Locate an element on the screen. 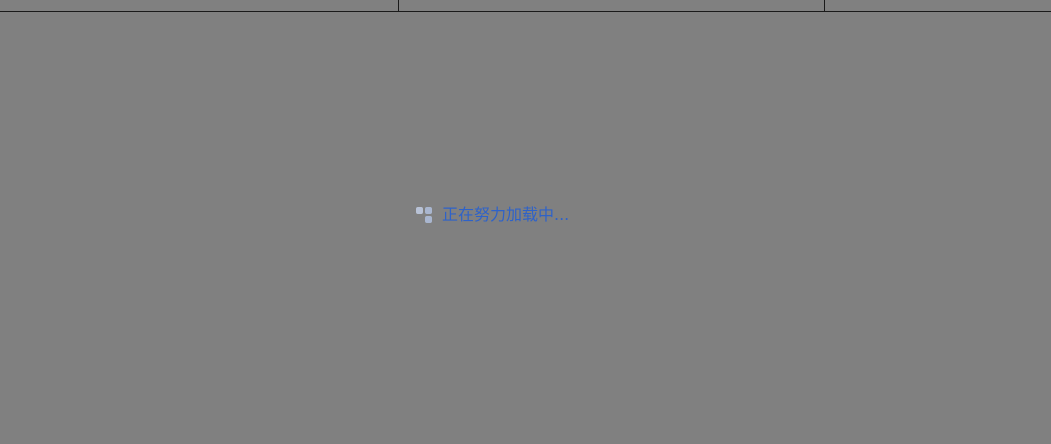 The image size is (1051, 444). loading-spinner-icon is located at coordinates (425, 215).